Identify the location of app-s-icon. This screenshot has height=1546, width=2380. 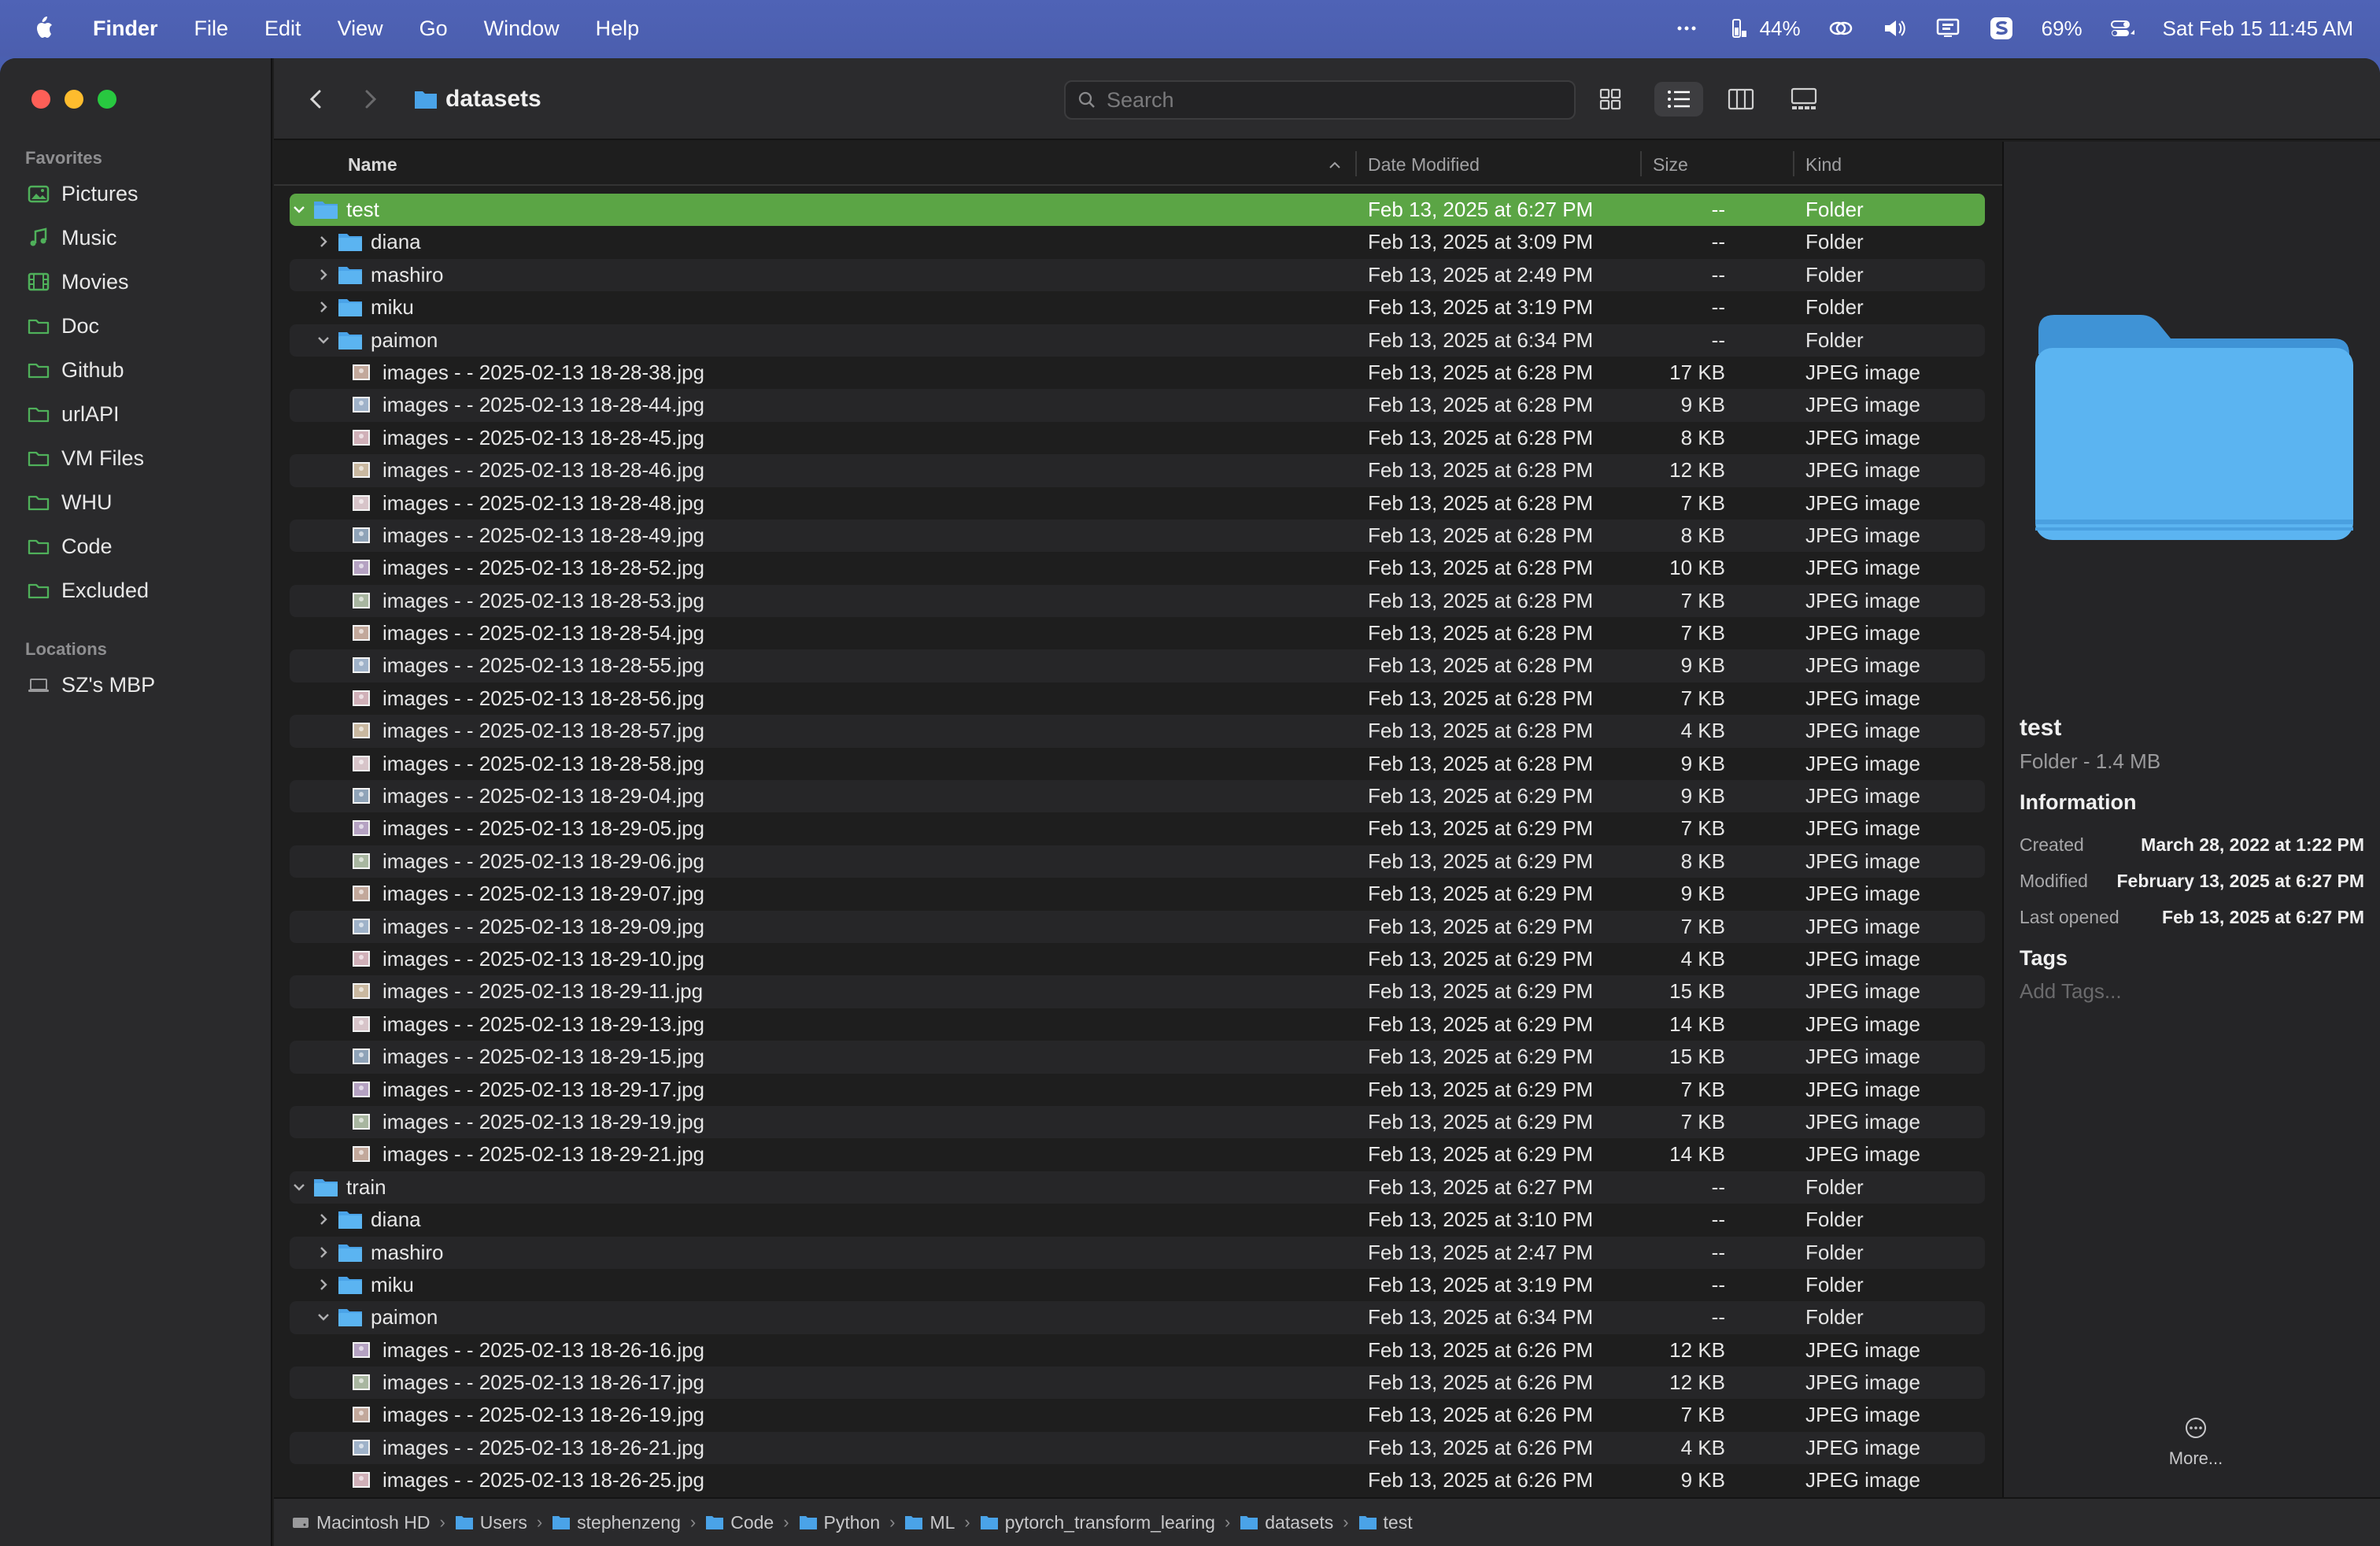
(2001, 28).